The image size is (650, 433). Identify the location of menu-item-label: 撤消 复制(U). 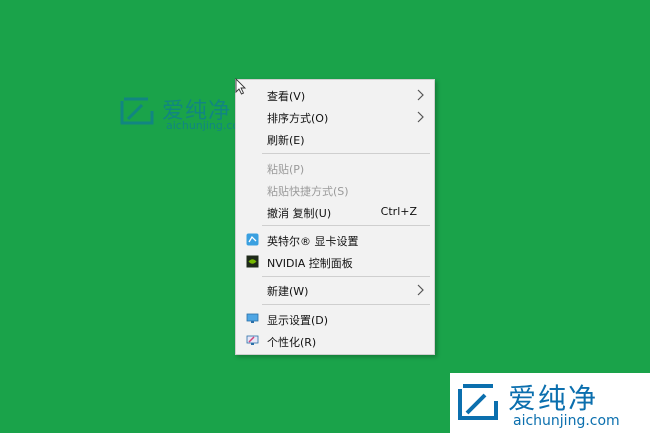
(299, 213).